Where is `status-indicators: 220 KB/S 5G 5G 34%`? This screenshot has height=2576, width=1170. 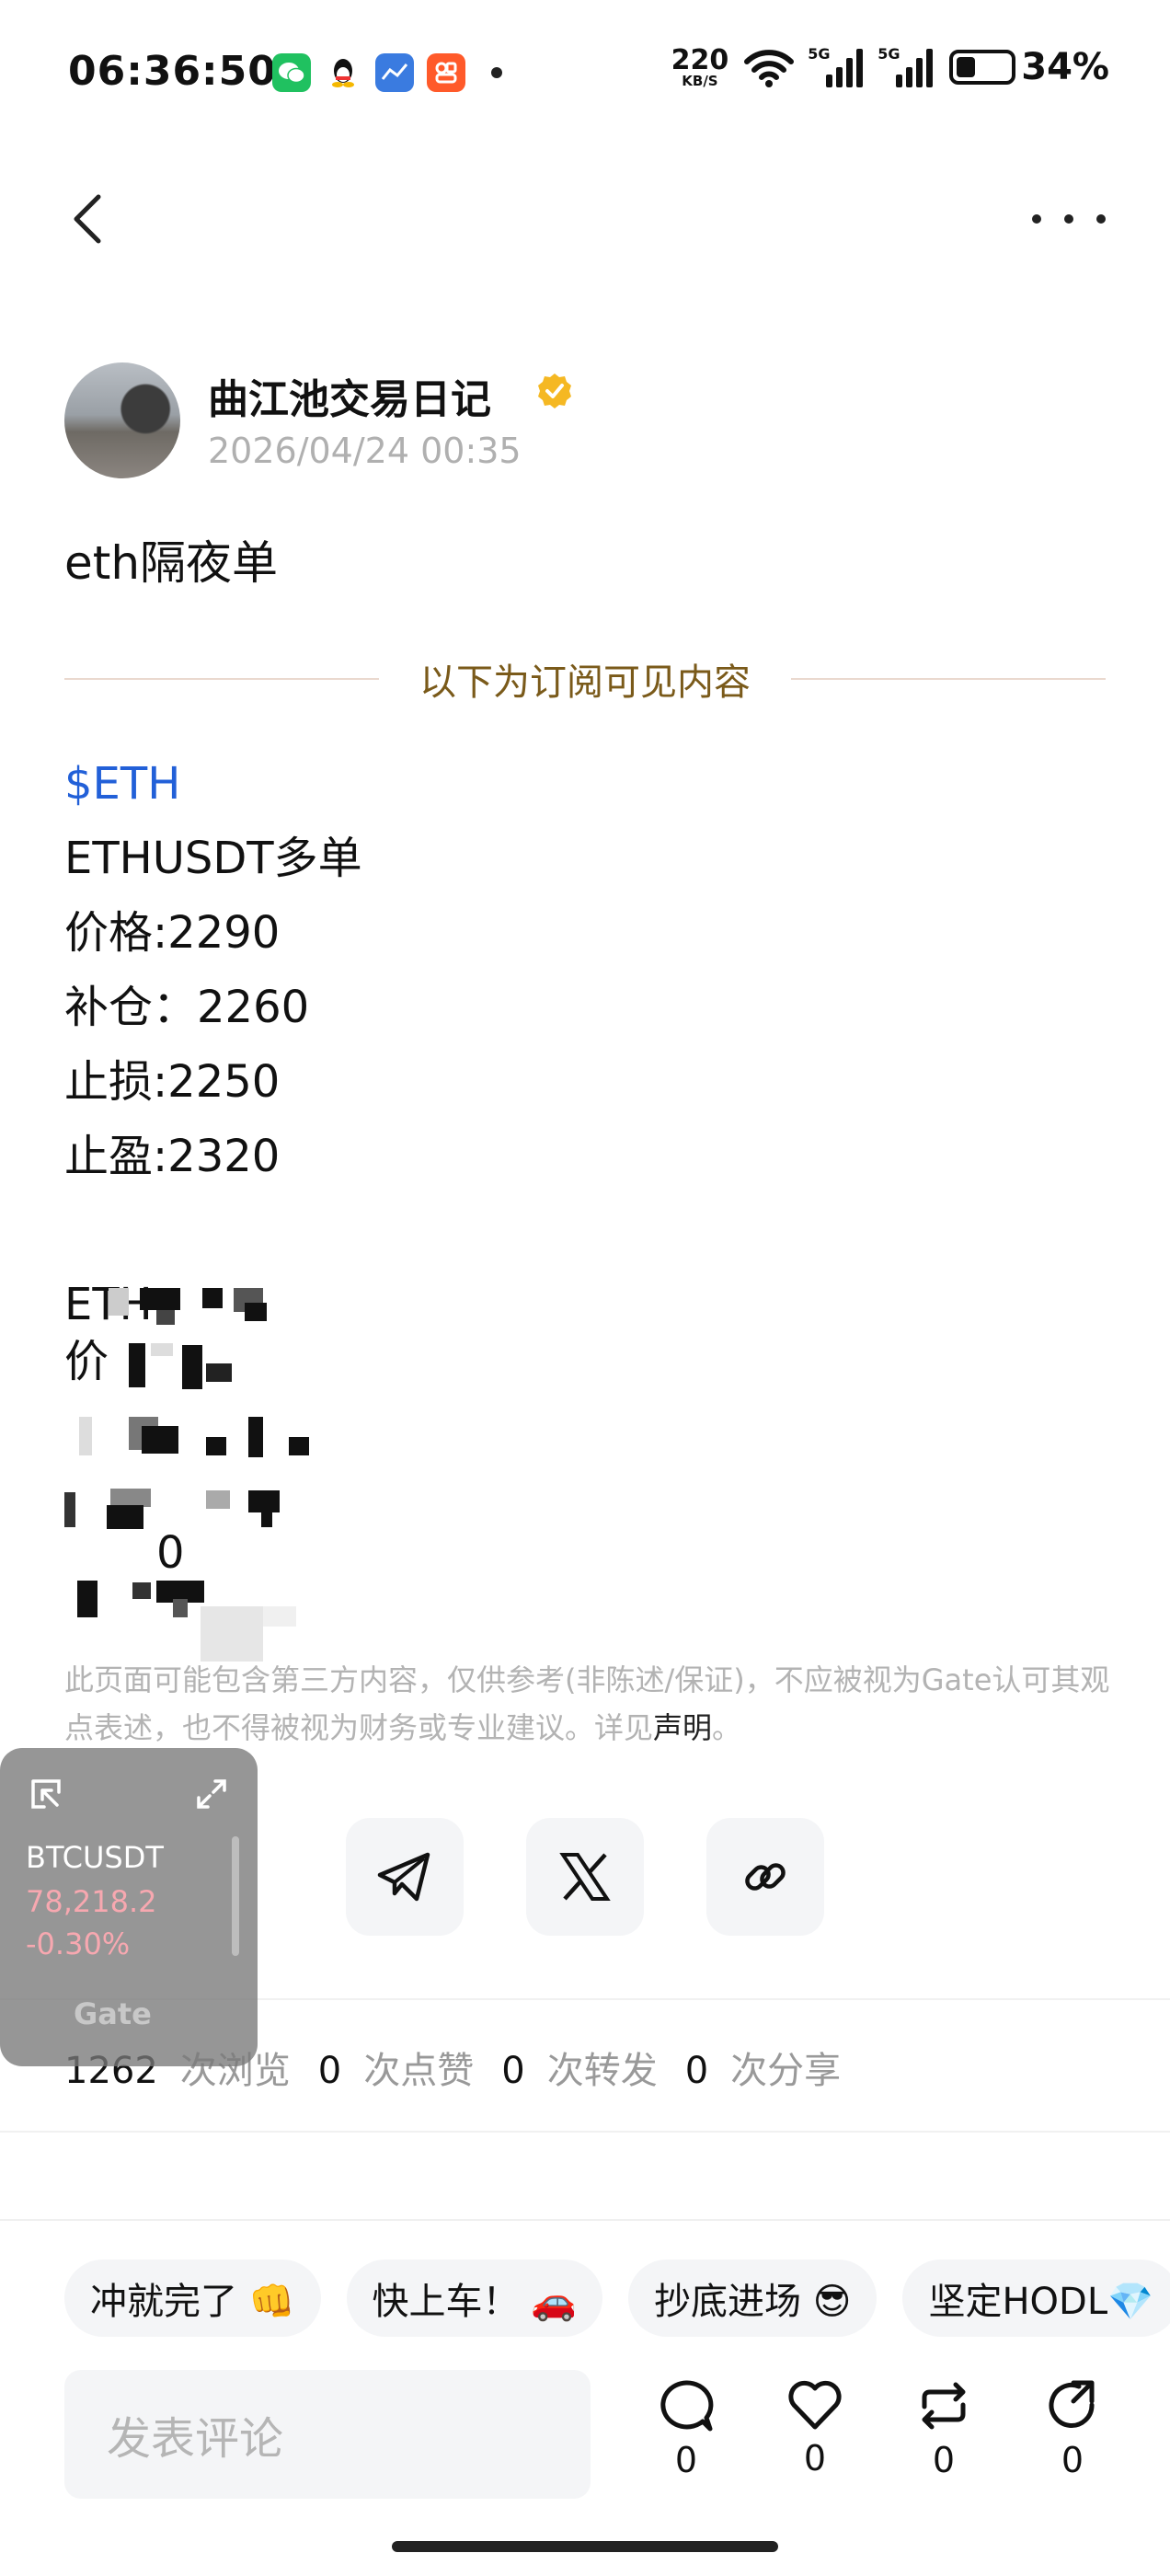
status-indicators: 220 KB/S 5G 5G 34% is located at coordinates (890, 66).